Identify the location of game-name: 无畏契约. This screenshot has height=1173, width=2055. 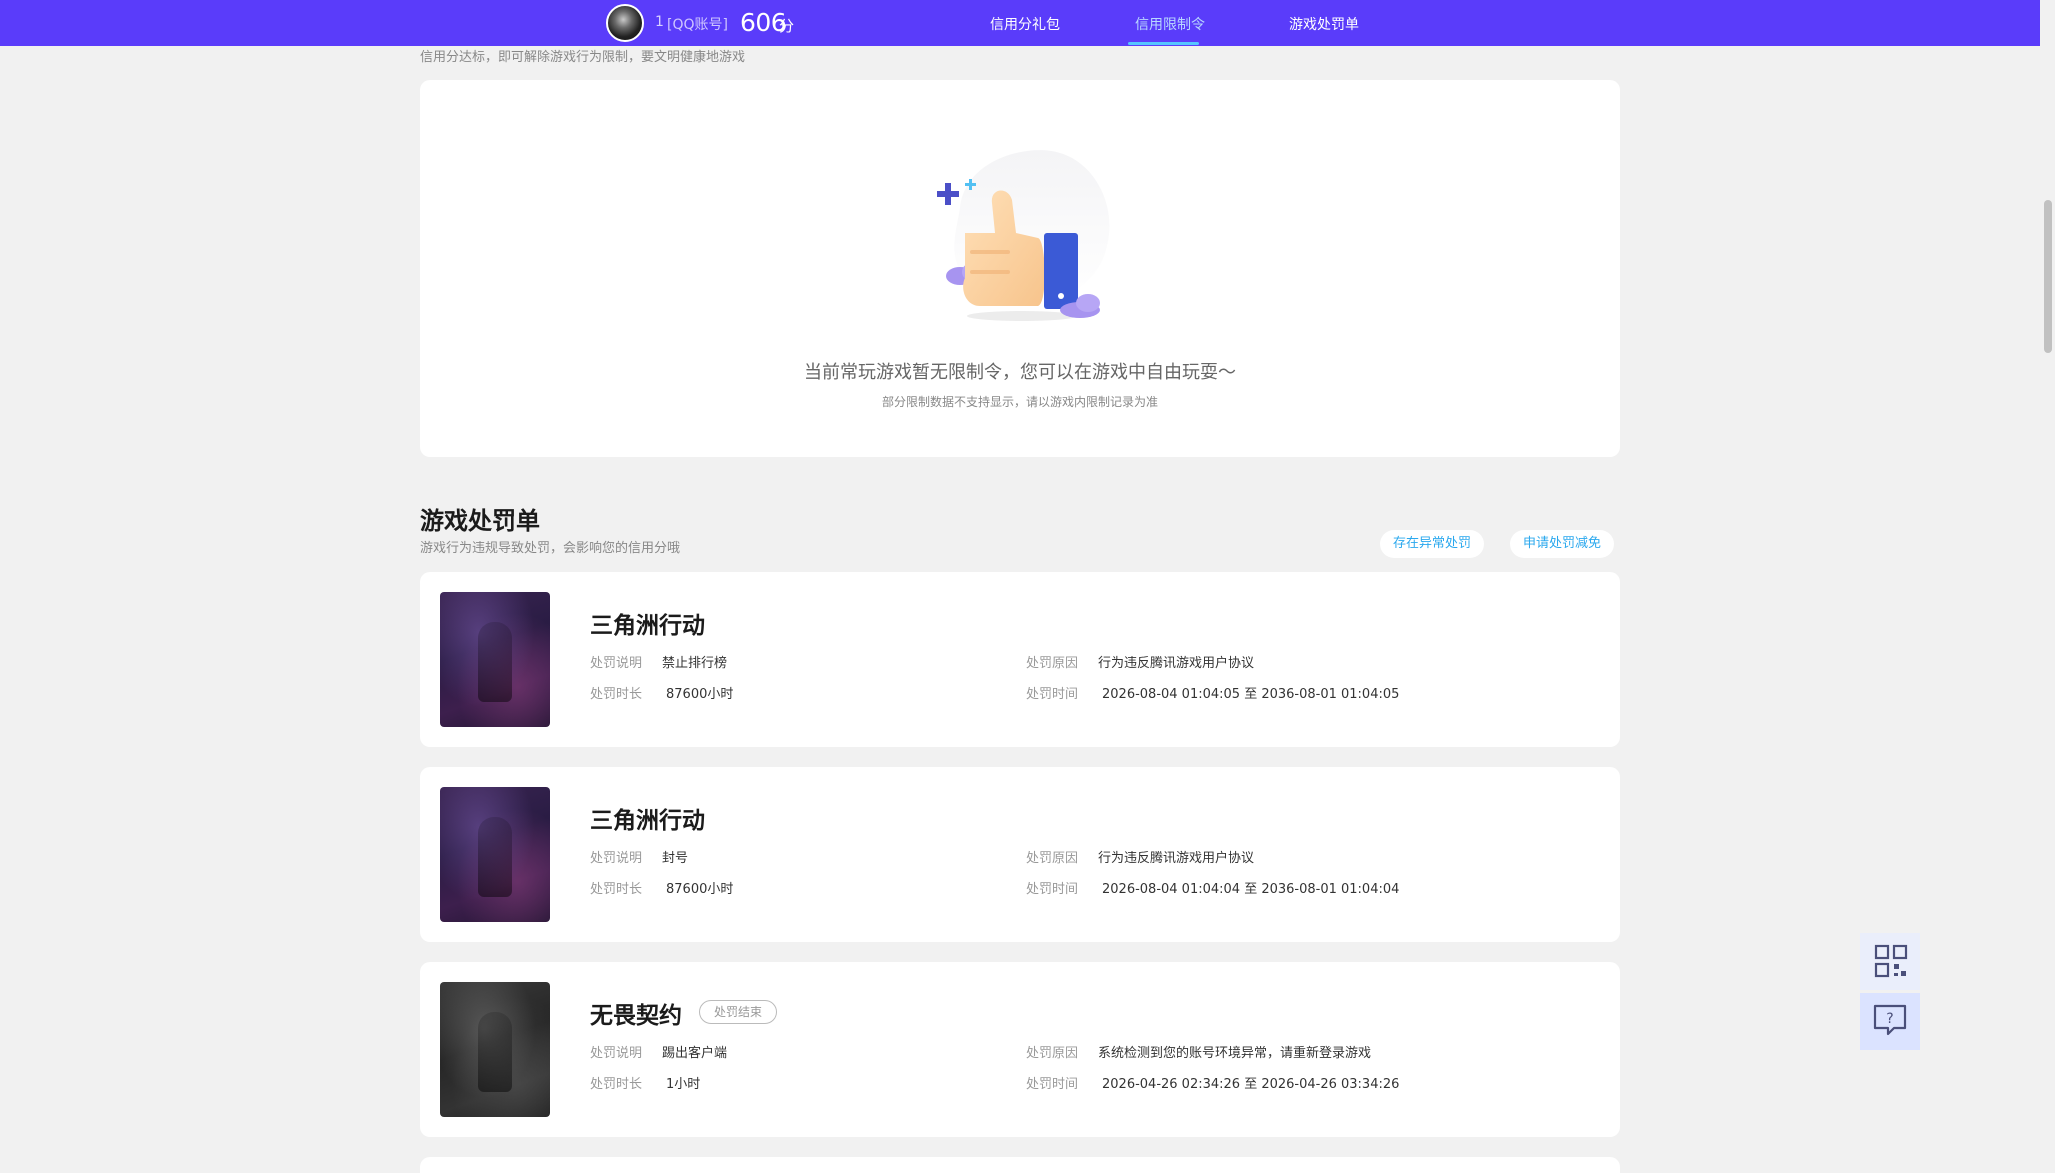
(636, 1016).